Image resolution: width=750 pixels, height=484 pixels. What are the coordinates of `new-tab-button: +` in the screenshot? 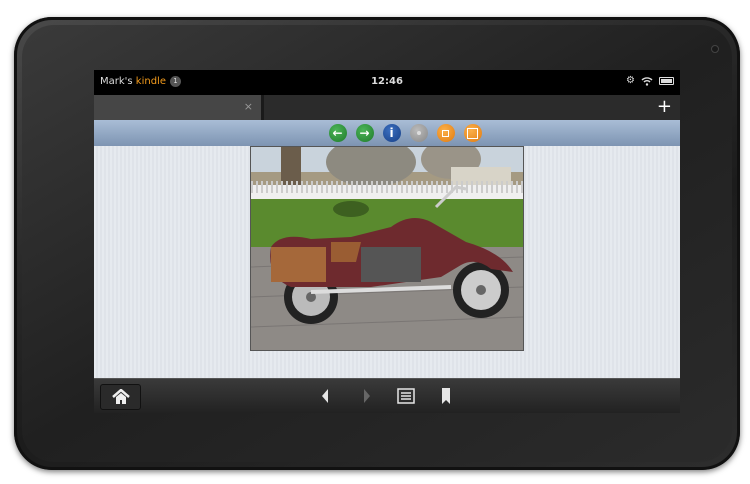 It's located at (664, 106).